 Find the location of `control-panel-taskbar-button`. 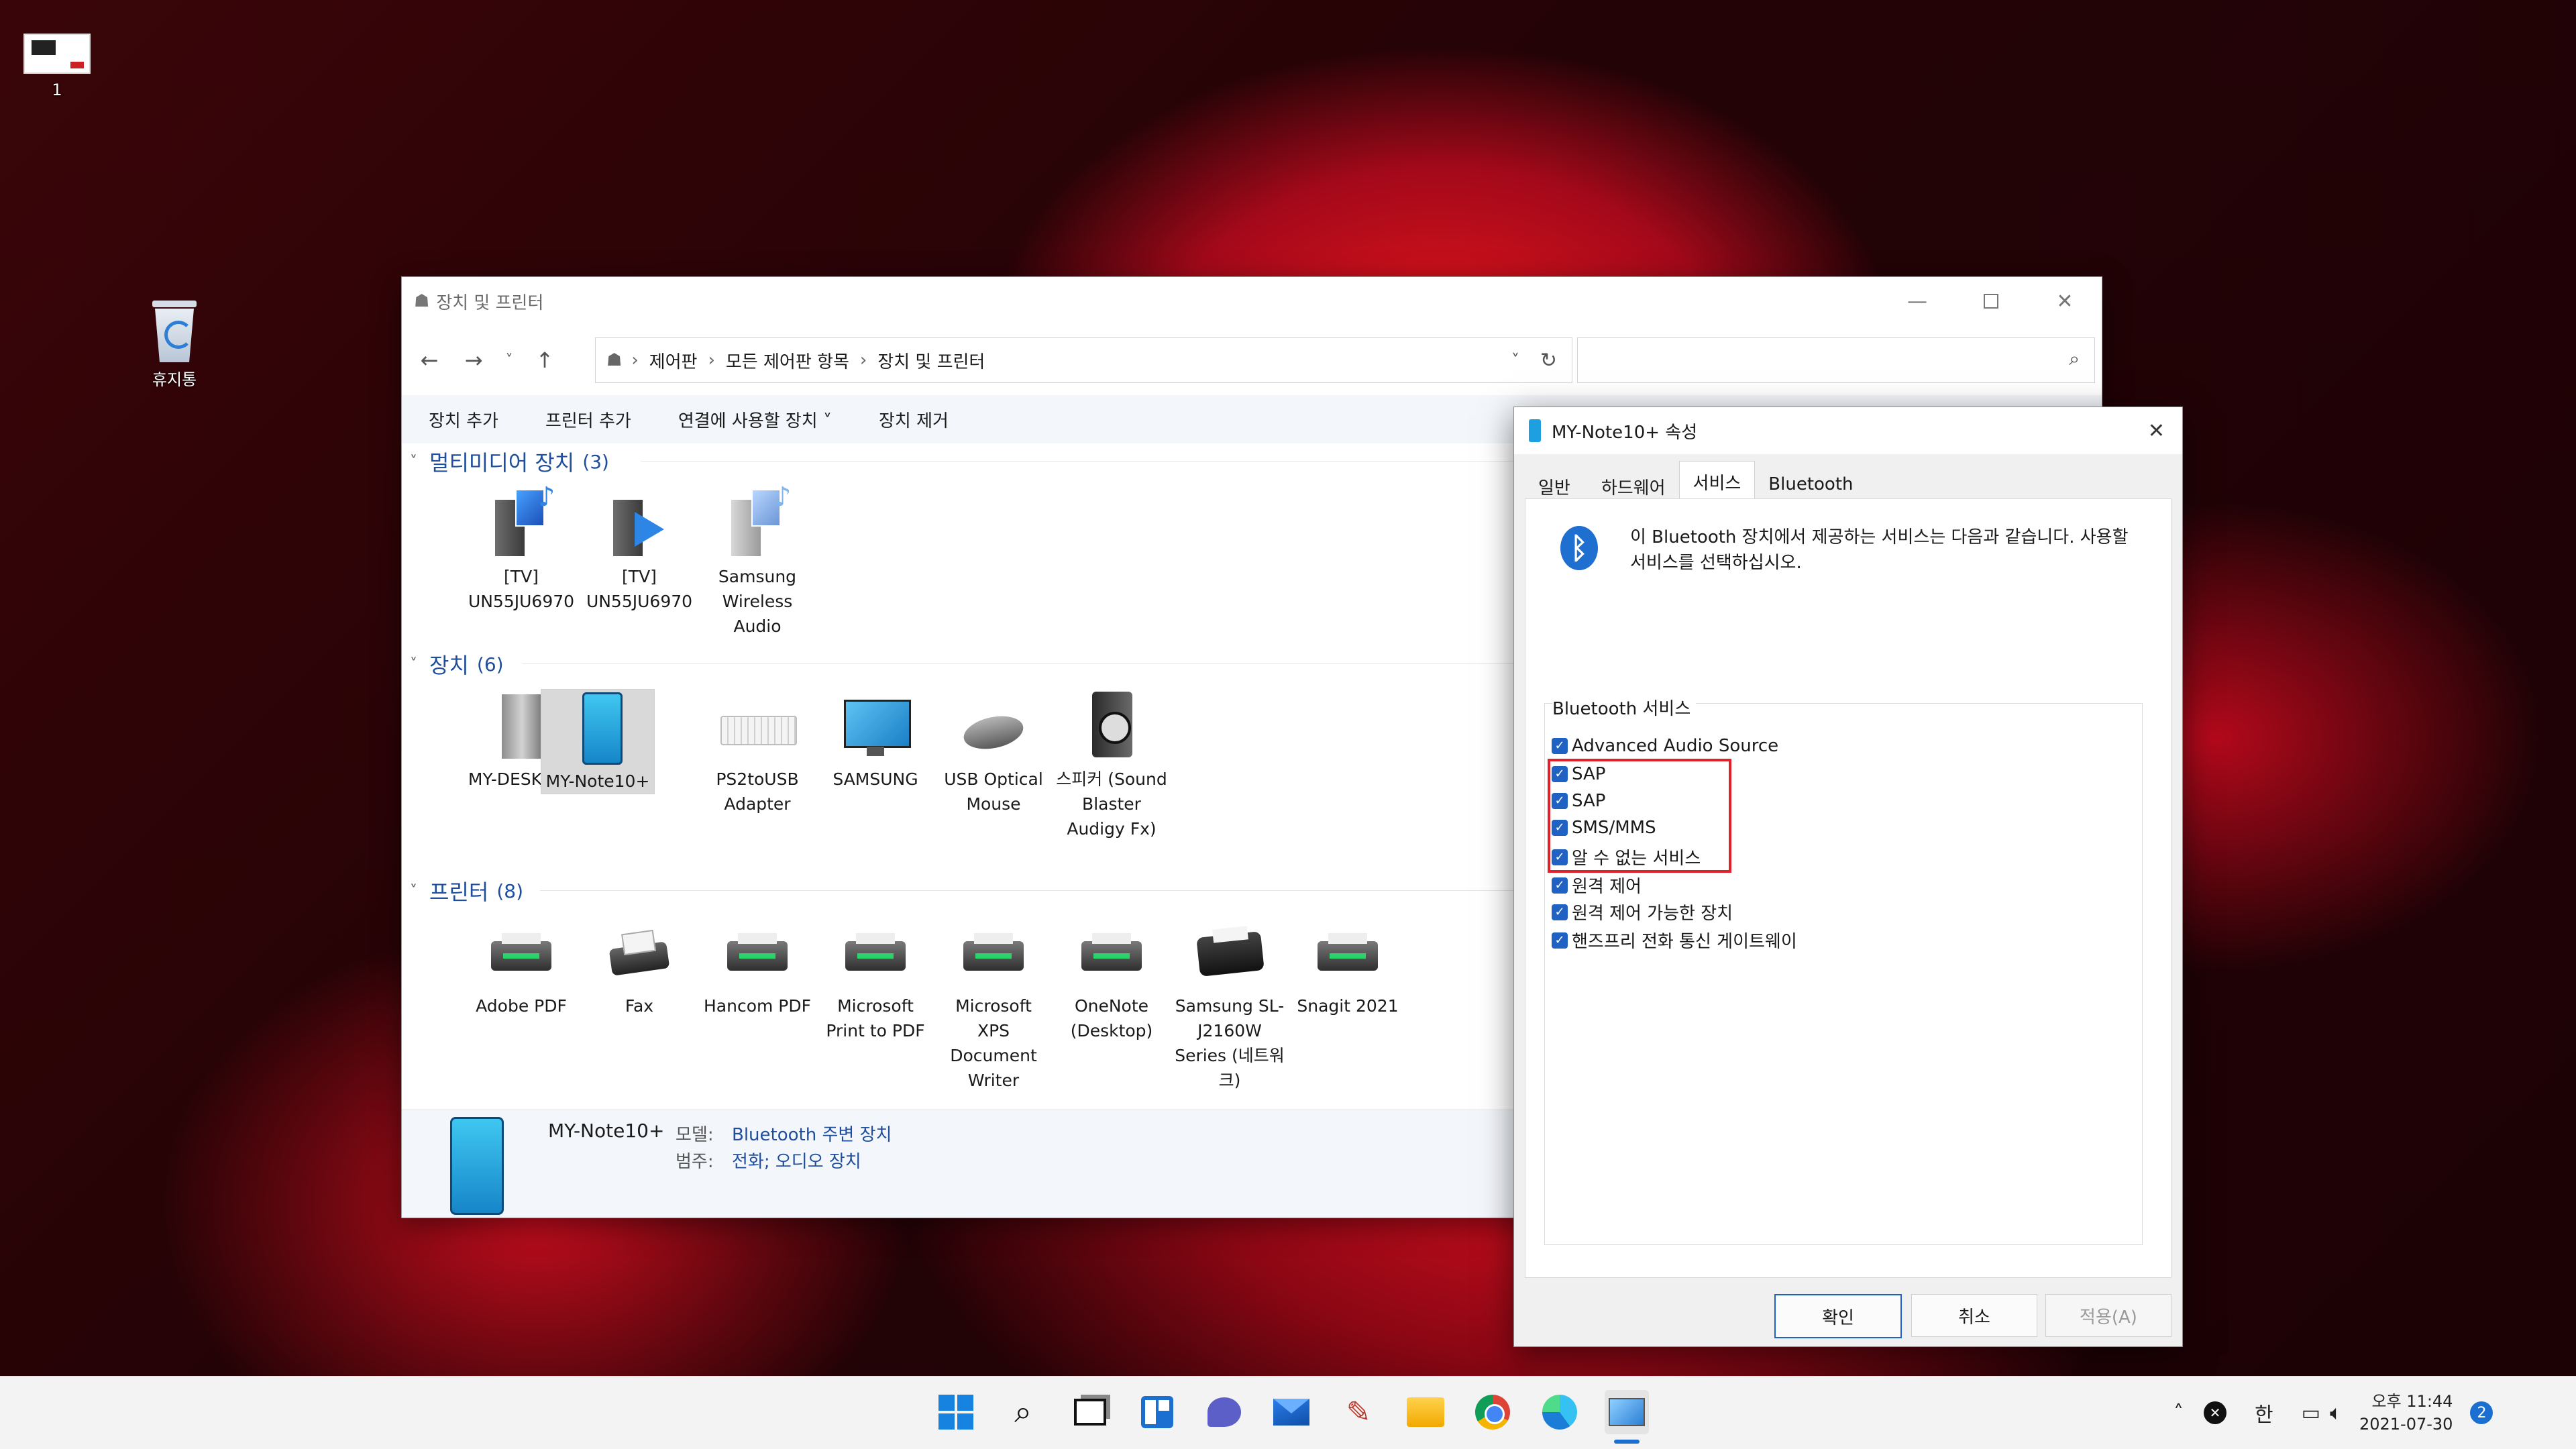

control-panel-taskbar-button is located at coordinates (1627, 1412).